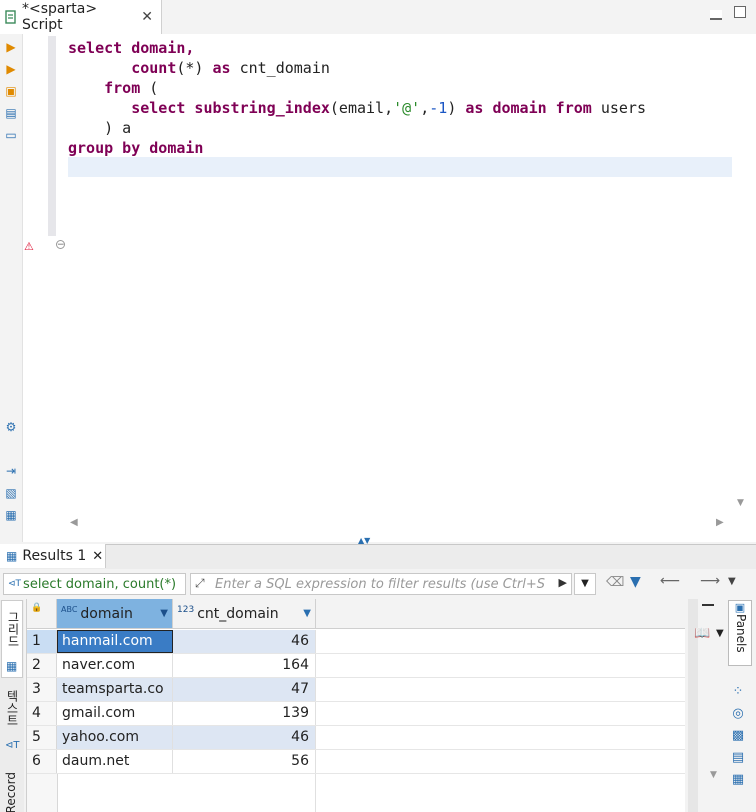 Image resolution: width=756 pixels, height=812 pixels. What do you see at coordinates (11, 471) in the screenshot?
I see `export-icon: ⇥` at bounding box center [11, 471].